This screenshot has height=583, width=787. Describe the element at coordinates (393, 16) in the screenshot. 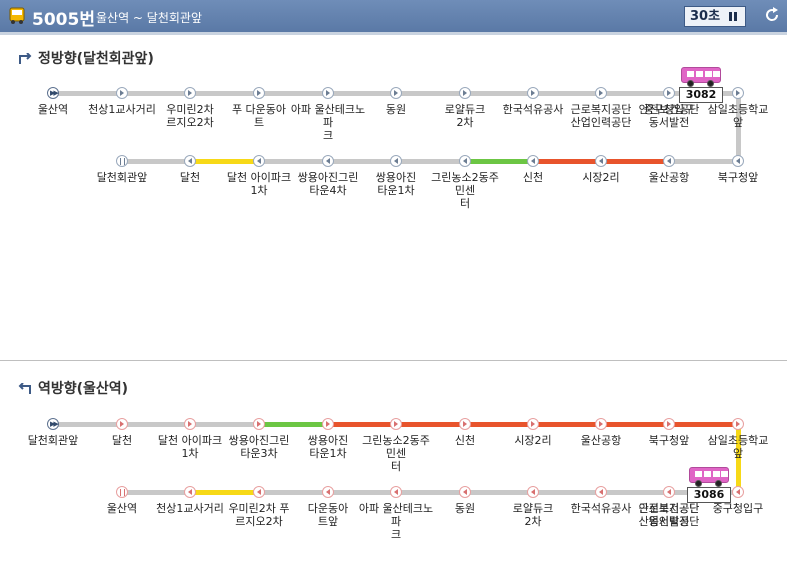

I see `route-header: 5005번 울산역 ~ 달천회관앞 30초` at that location.